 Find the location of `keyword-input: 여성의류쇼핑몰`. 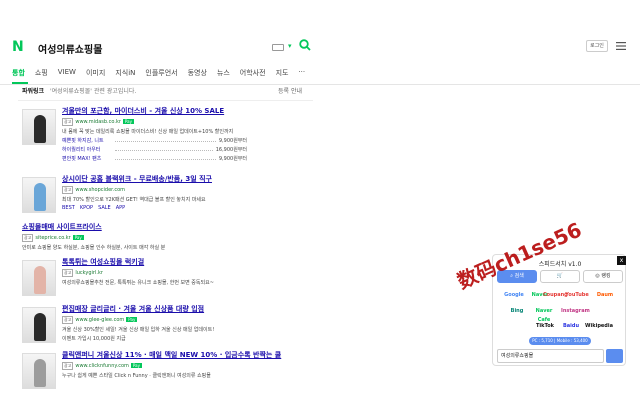

keyword-input: 여성의류쇼핑몰 is located at coordinates (550, 356).